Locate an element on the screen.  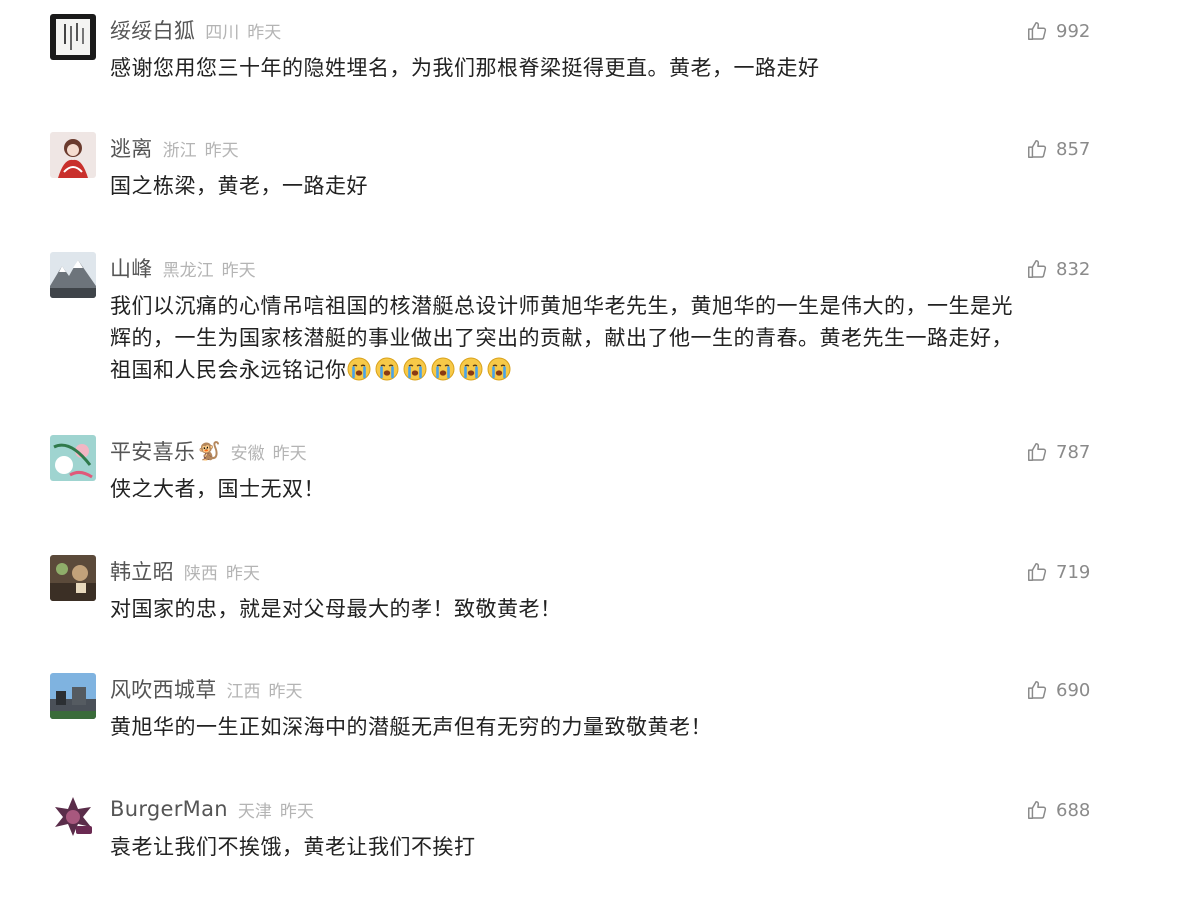
username: 绥绥白狐 is located at coordinates (152, 30).